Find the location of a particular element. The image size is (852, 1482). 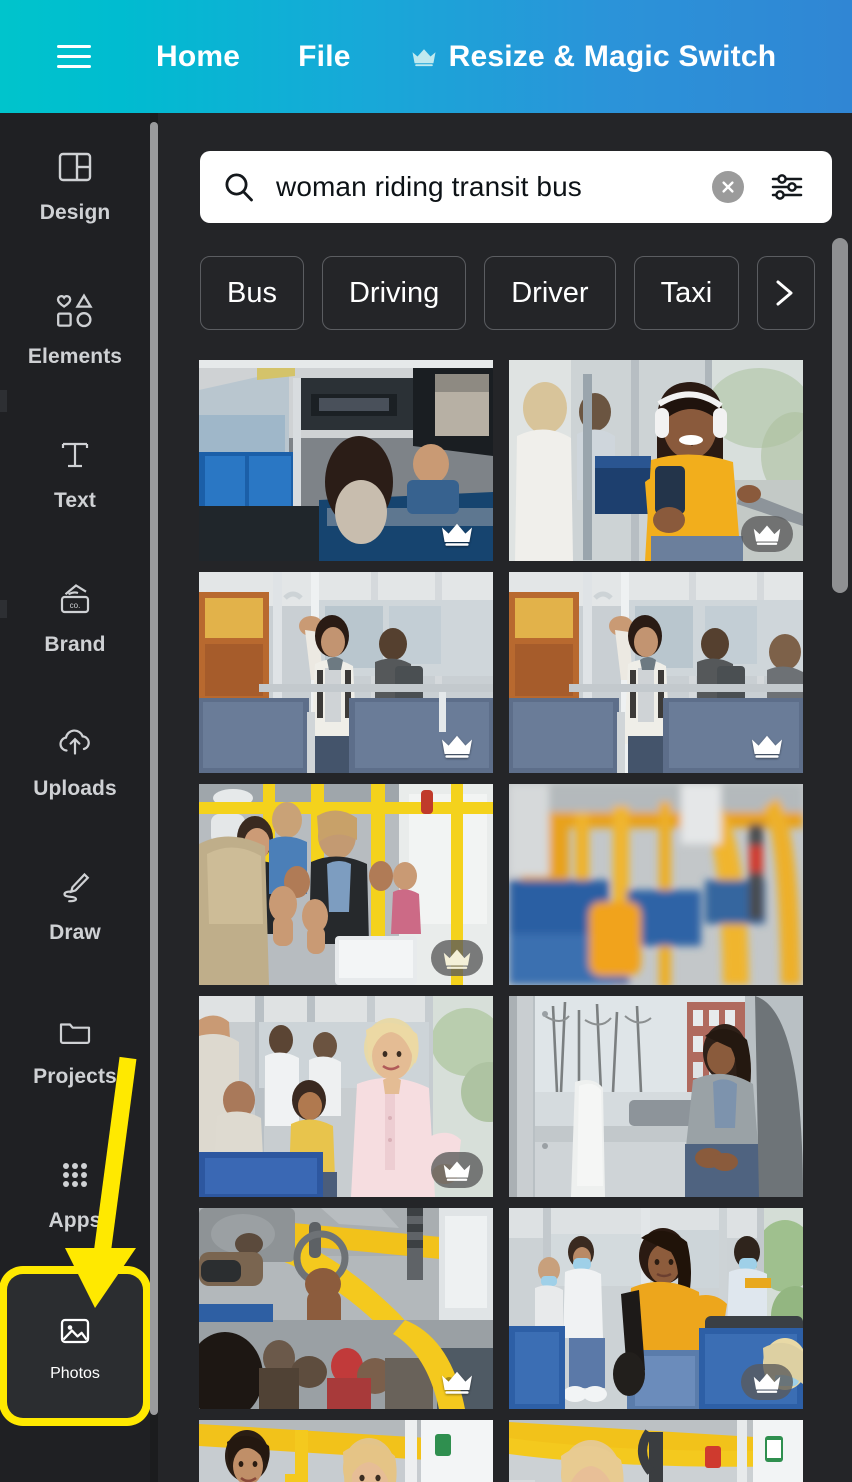

chip-taxi: Taxi is located at coordinates (686, 293).